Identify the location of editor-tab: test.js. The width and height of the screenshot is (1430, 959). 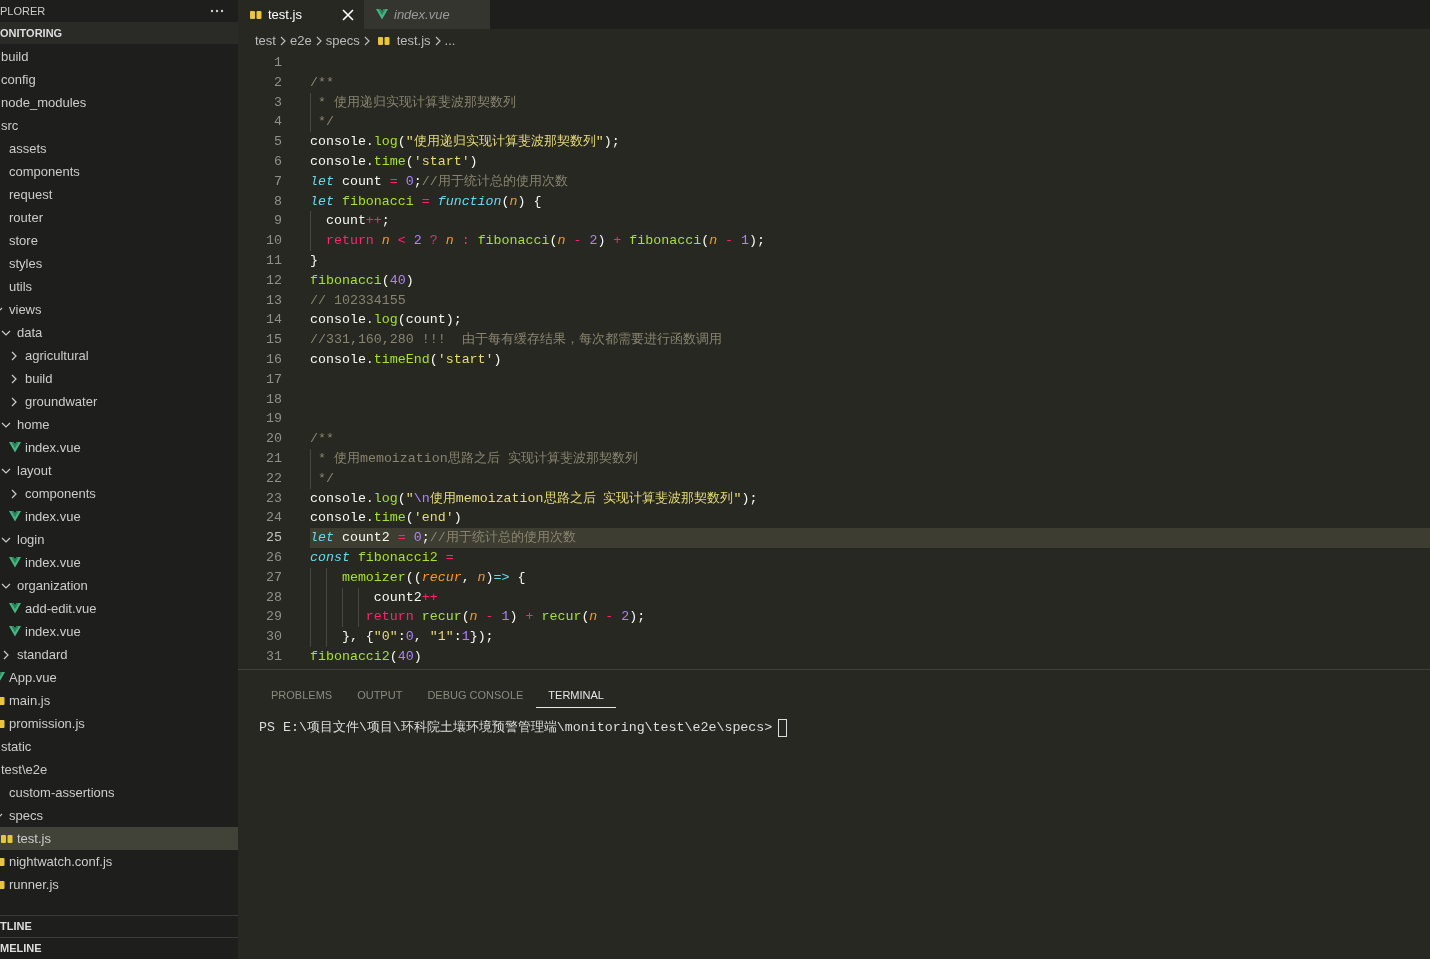
(301, 14).